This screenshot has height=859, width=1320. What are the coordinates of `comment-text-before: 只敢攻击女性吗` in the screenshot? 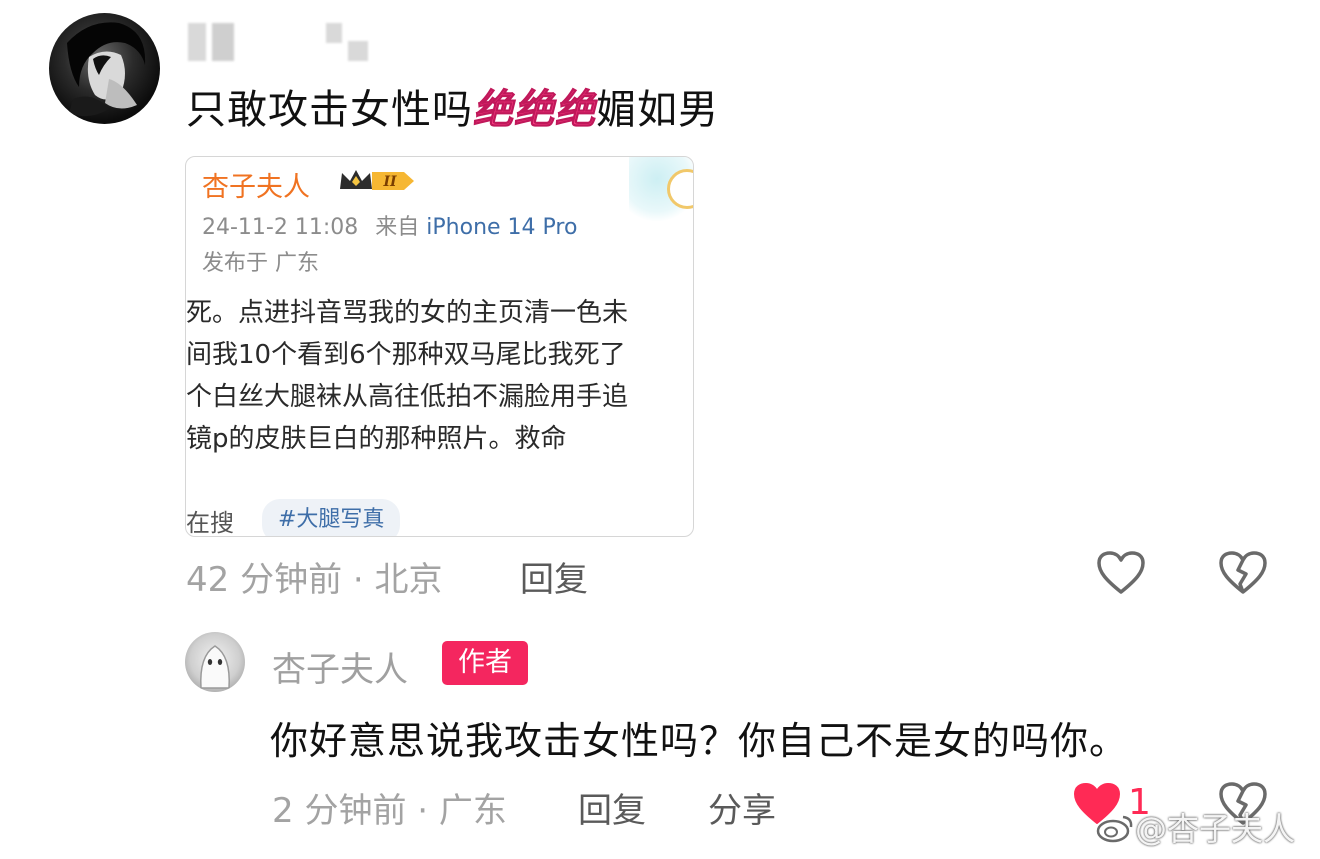 It's located at (329, 110).